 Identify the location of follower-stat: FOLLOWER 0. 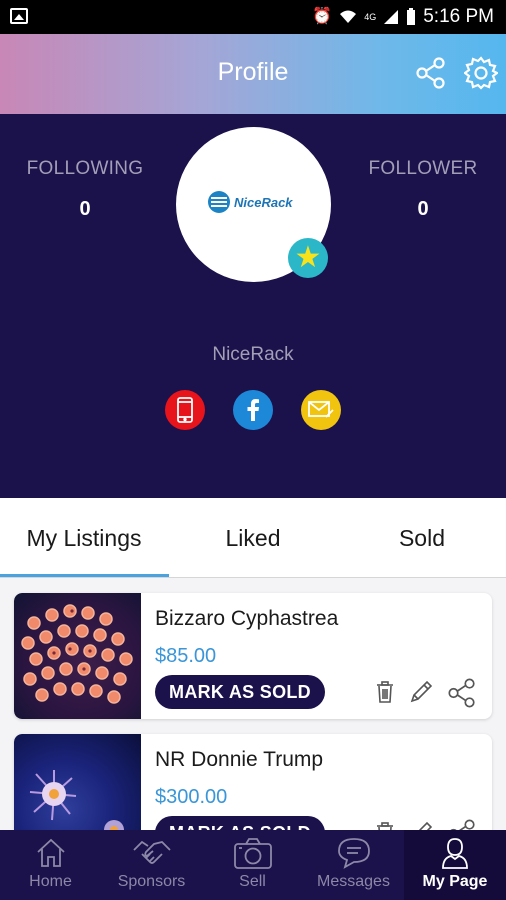
(423, 189).